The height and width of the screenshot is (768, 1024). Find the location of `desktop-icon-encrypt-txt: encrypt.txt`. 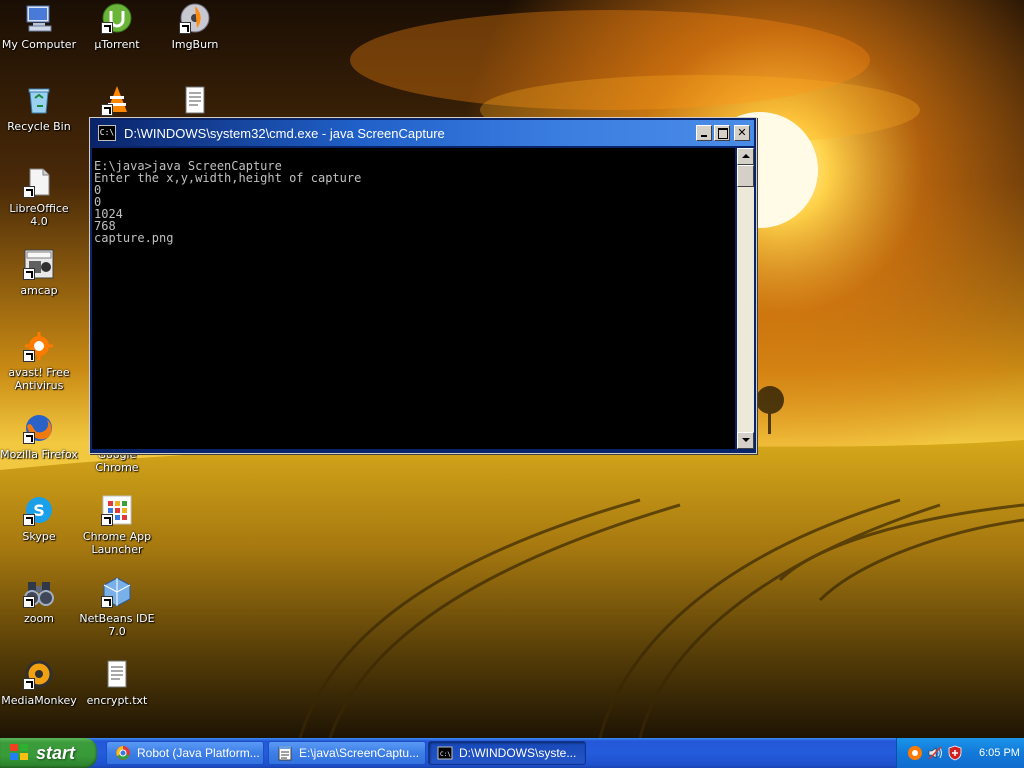

desktop-icon-encrypt-txt: encrypt.txt is located at coordinates (117, 682).